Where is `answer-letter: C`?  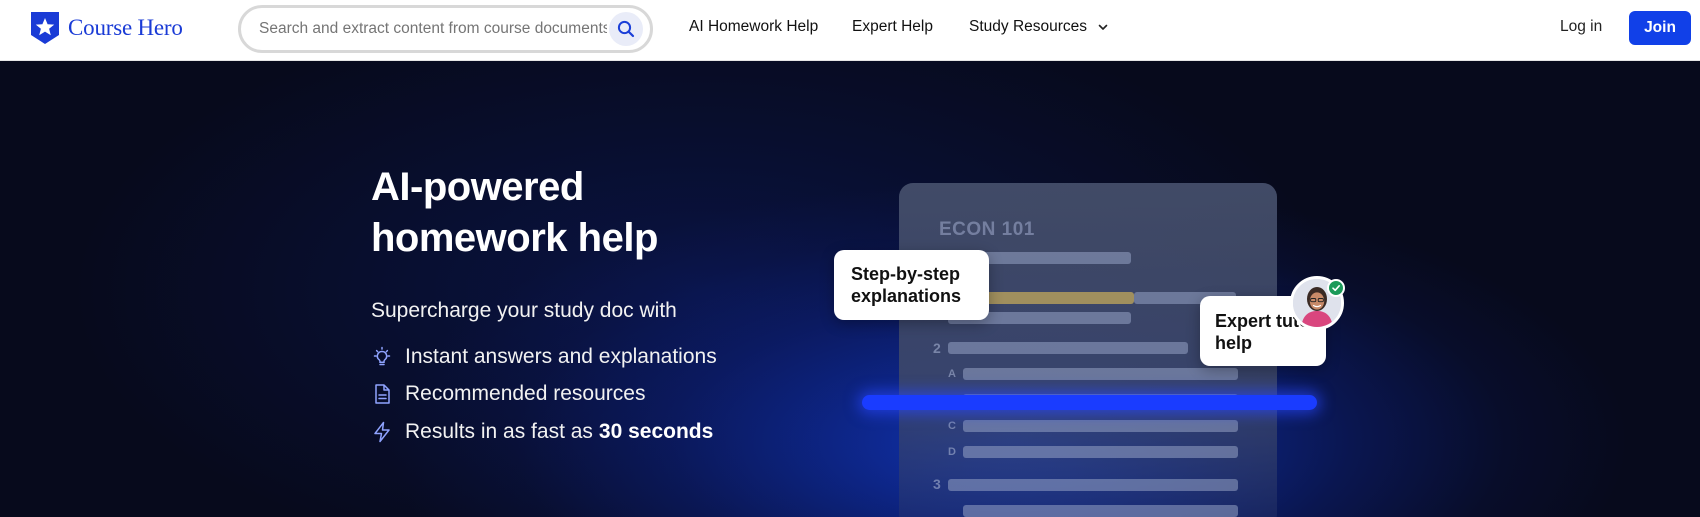
answer-letter: C is located at coordinates (952, 426).